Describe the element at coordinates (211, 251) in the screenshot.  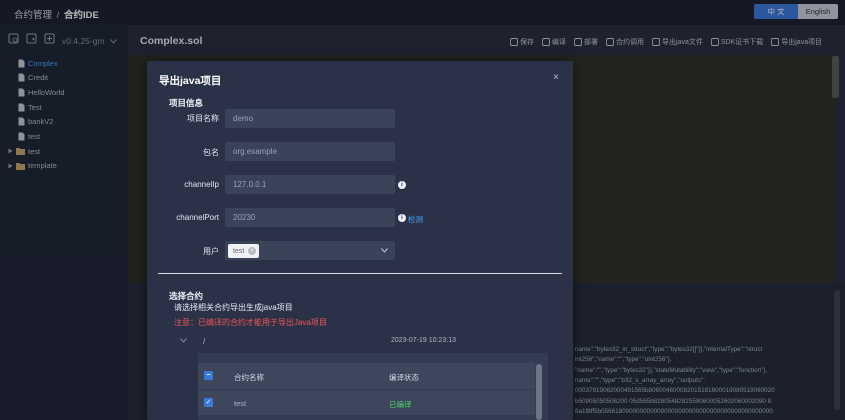
I see `user-label: 用户` at that location.